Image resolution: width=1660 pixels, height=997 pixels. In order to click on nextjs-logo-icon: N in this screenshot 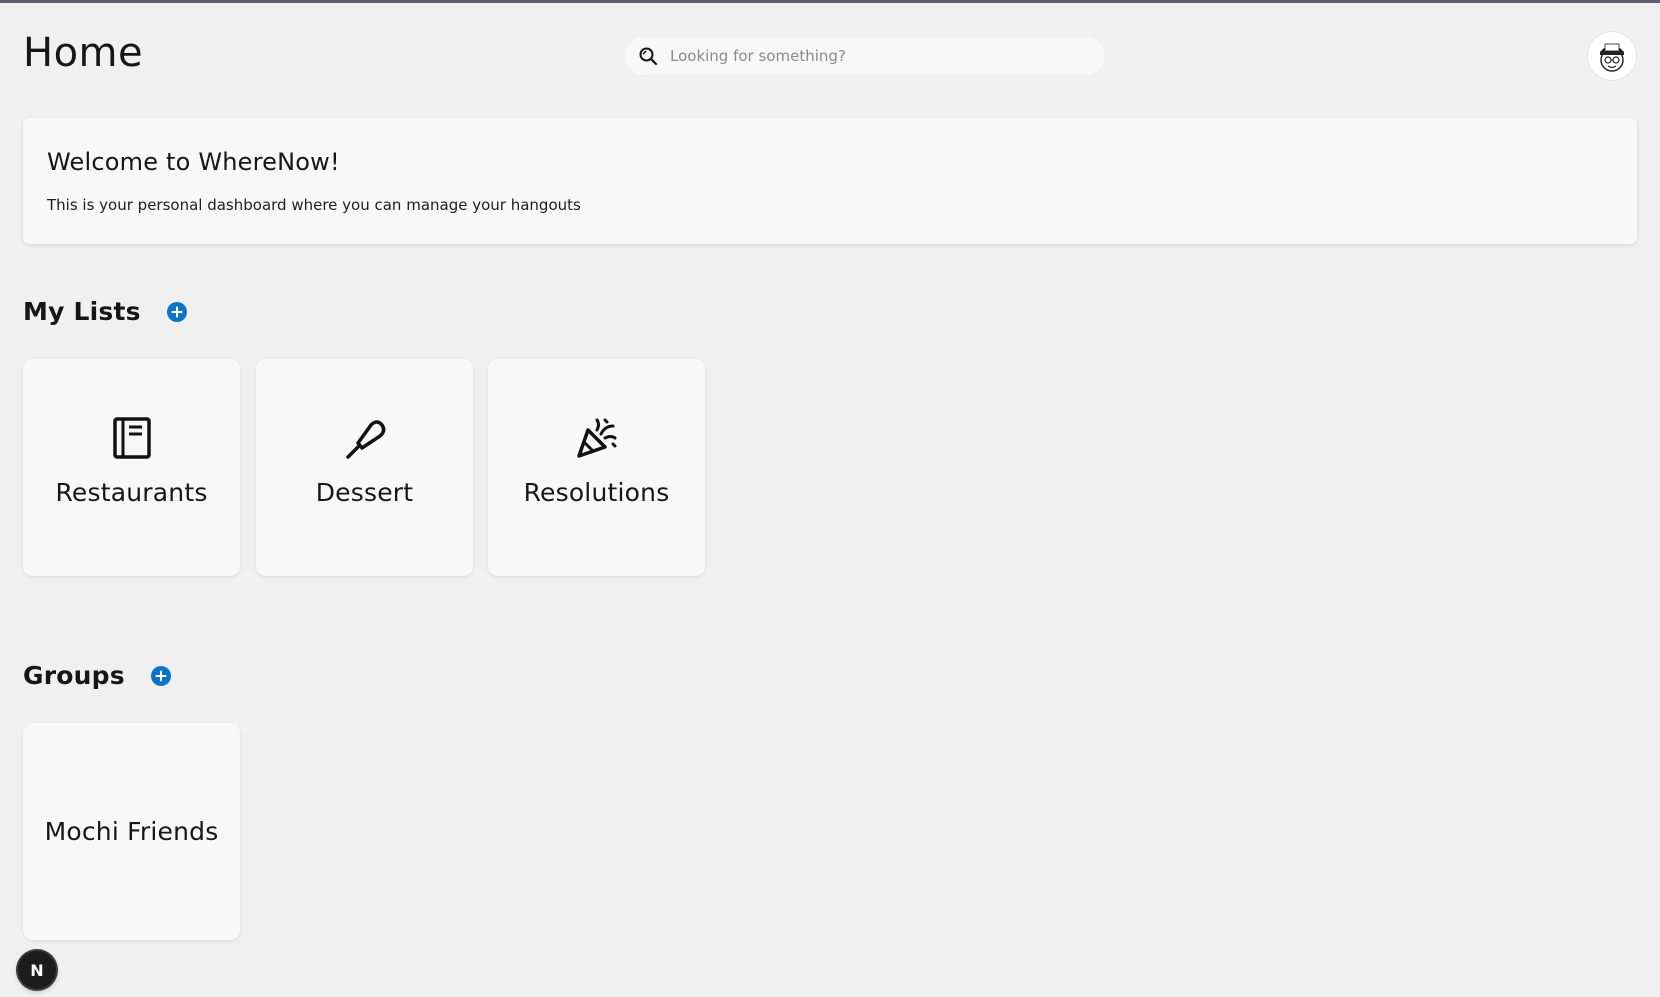, I will do `click(37, 970)`.